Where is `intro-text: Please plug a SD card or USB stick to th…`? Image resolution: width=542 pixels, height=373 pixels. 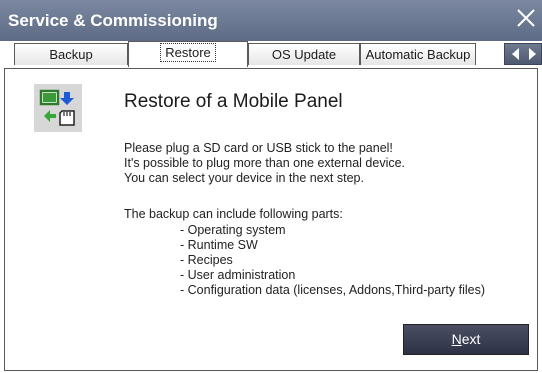 intro-text: Please plug a SD card or USB stick to th… is located at coordinates (264, 163).